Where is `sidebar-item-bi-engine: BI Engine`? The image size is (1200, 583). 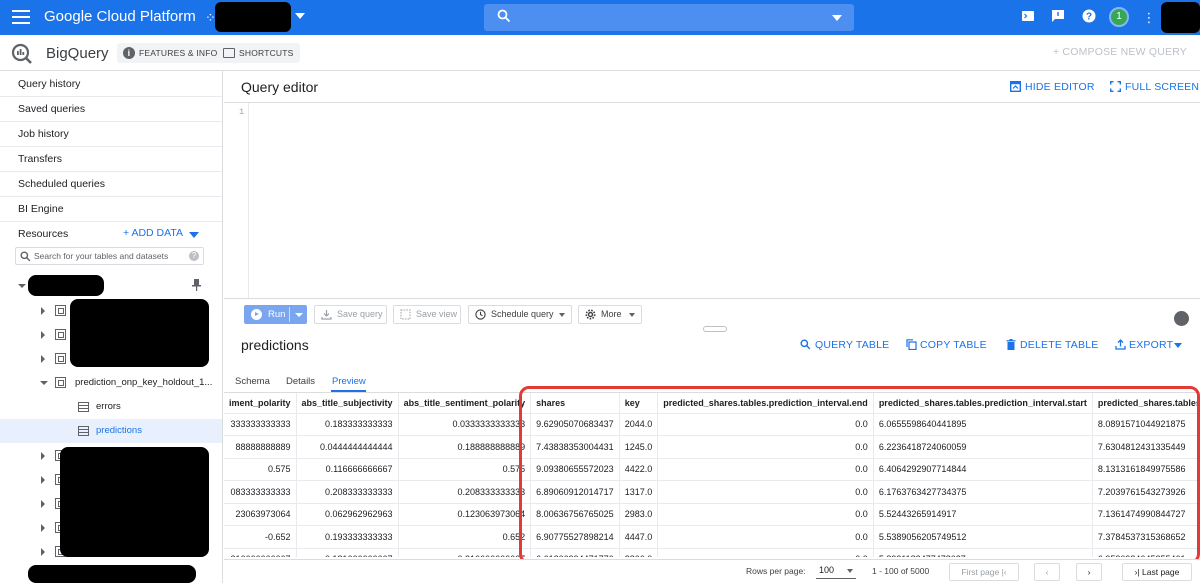
sidebar-item-bi-engine: BI Engine is located at coordinates (111, 209).